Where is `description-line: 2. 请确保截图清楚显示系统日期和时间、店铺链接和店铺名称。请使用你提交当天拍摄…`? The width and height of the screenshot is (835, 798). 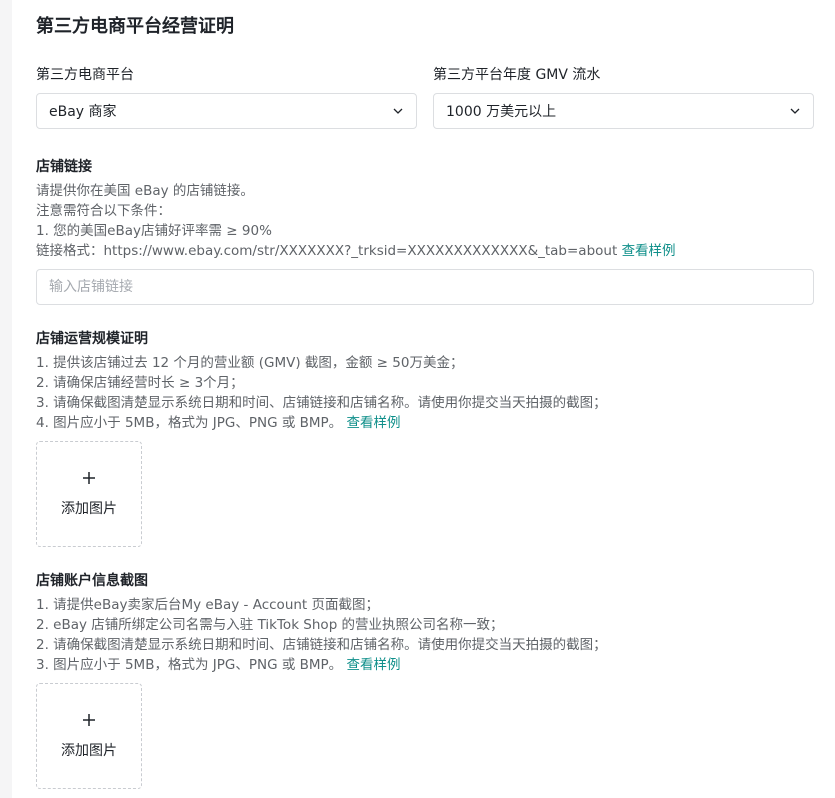
description-line: 2. 请确保截图清楚显示系统日期和时间、店铺链接和店铺名称。请使用你提交当天拍摄… is located at coordinates (321, 645).